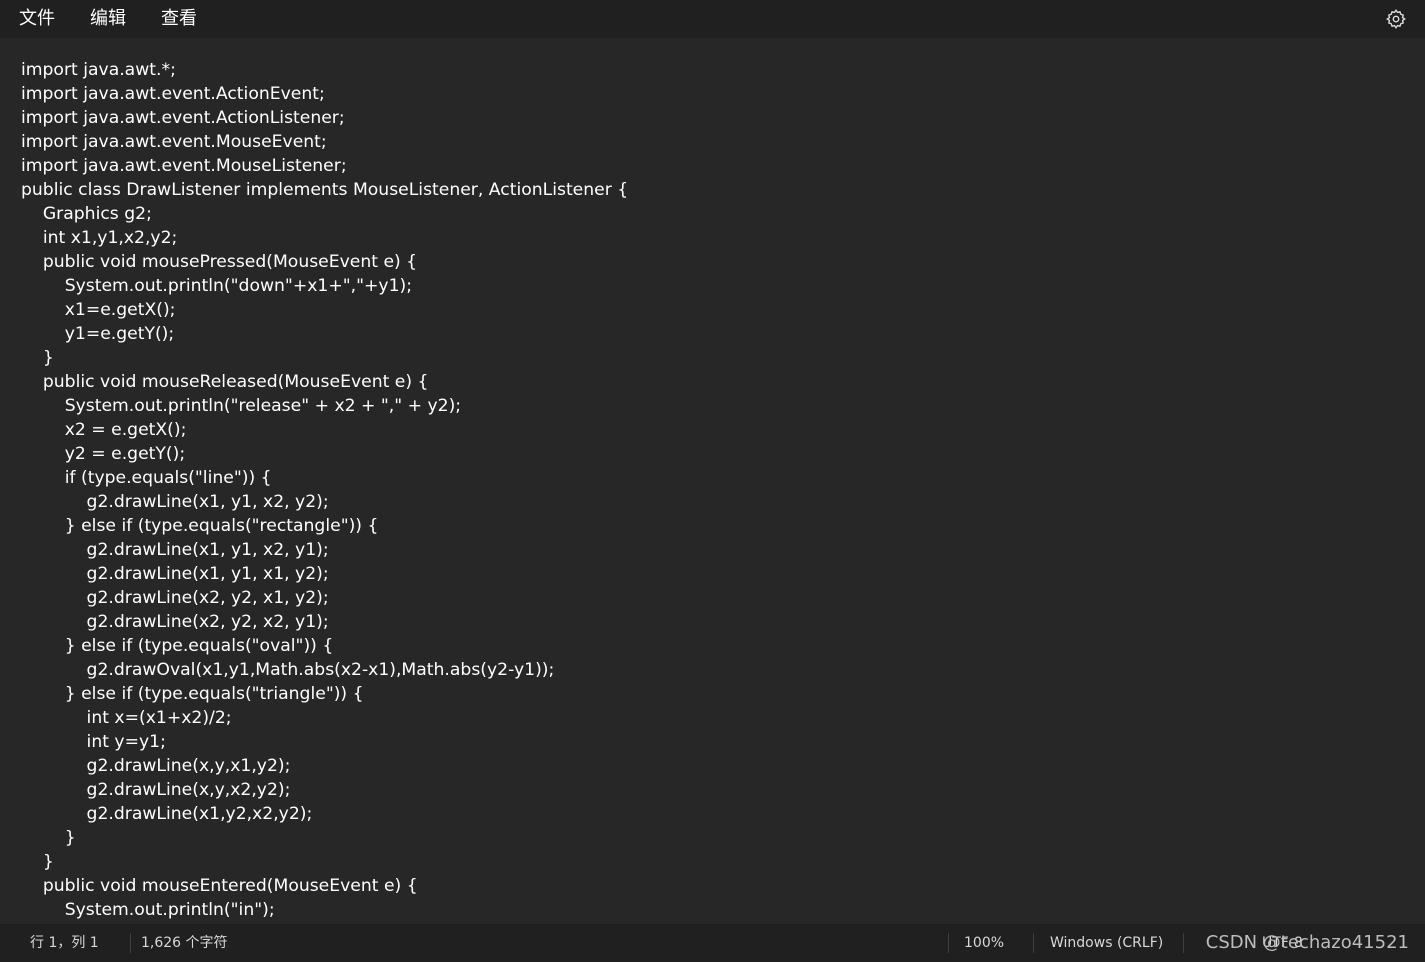 The height and width of the screenshot is (962, 1425). What do you see at coordinates (324, 238) in the screenshot?
I see `code-line: int x1,y1,x2,y2;` at bounding box center [324, 238].